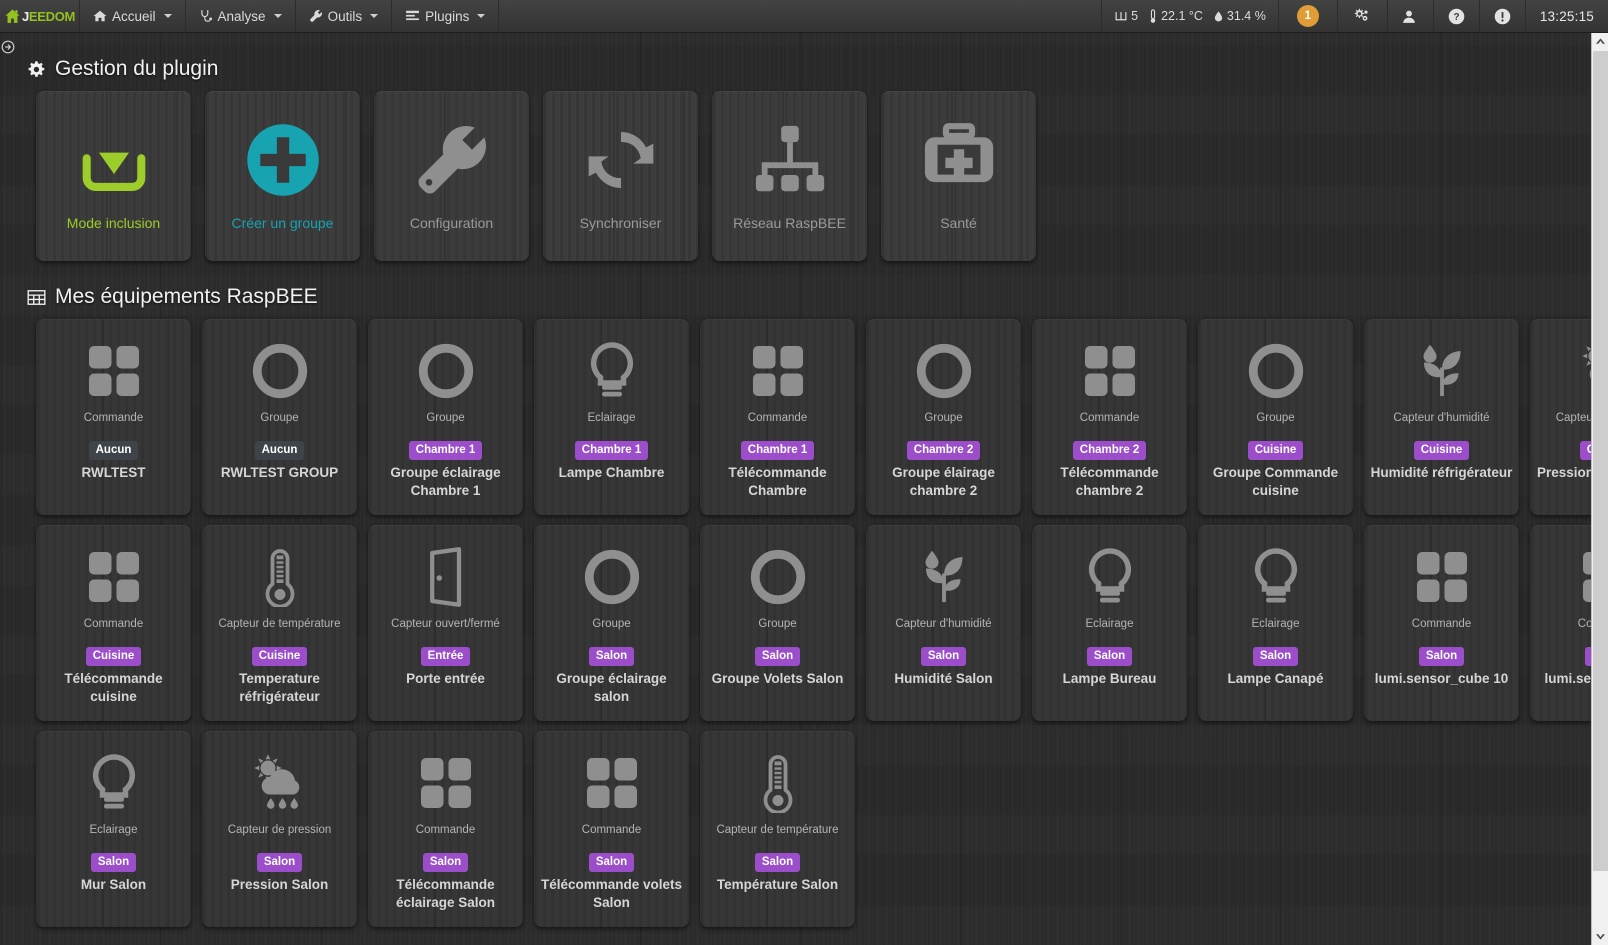 Image resolution: width=1608 pixels, height=945 pixels. I want to click on nav-label-plugins: Plugins, so click(447, 16).